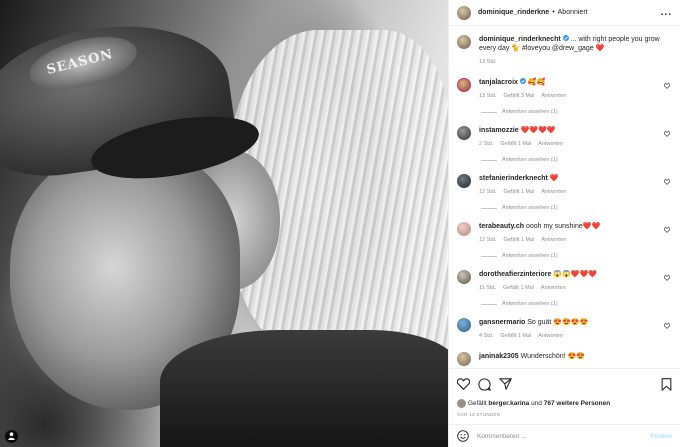 This screenshot has height=447, width=680. I want to click on comment-icon, so click(484, 384).